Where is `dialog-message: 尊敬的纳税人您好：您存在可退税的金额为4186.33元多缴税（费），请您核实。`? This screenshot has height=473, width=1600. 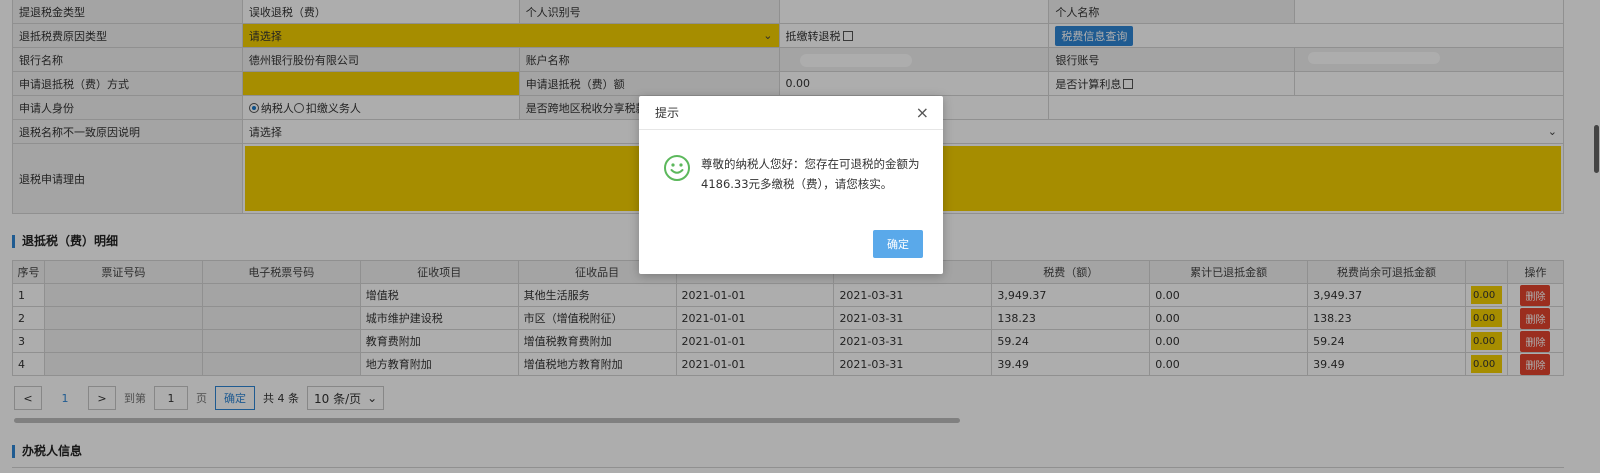
dialog-message: 尊敬的纳税人您好：您存在可退税的金额为4186.33元多缴税（费），请您核实。 is located at coordinates (810, 174).